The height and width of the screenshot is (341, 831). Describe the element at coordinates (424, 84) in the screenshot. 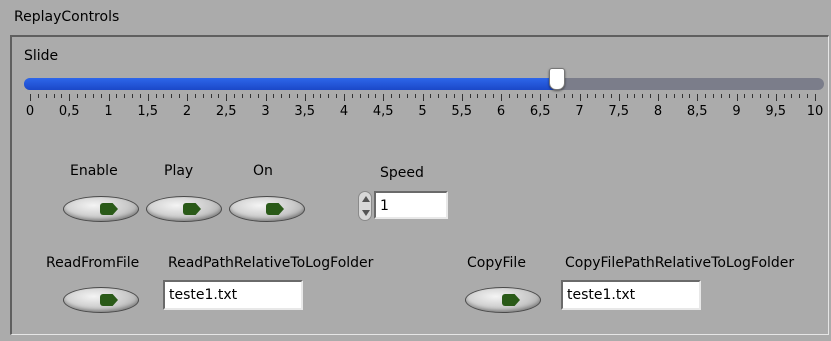

I see `slide-track` at that location.